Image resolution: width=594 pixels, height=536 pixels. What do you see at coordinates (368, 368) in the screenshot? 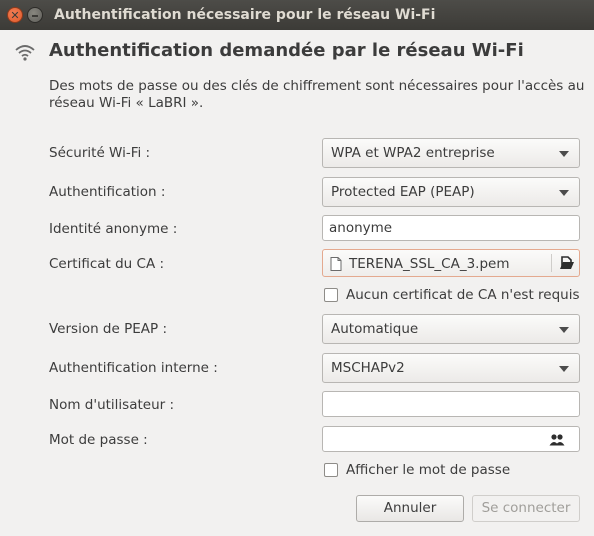
I see `inner-auth-value: MSCHAPv2` at bounding box center [368, 368].